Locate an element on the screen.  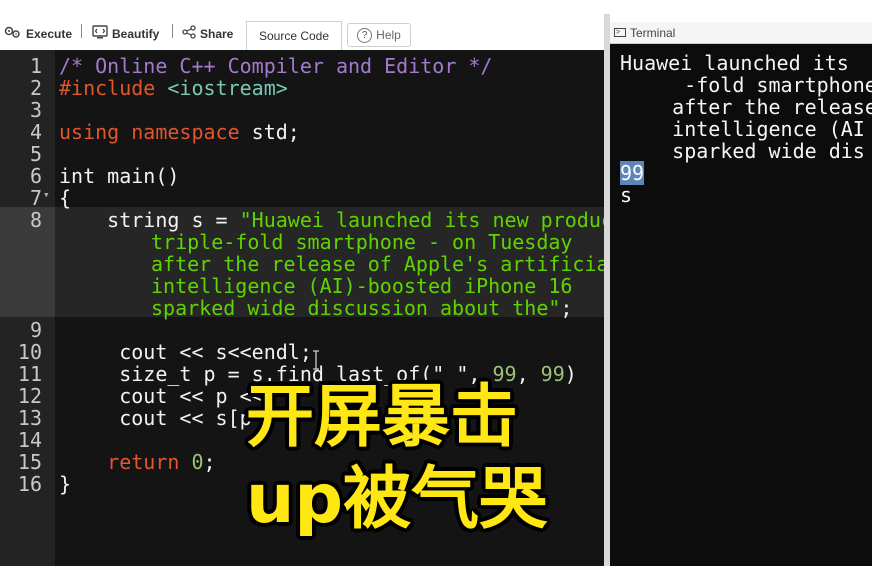
code-token: std; is located at coordinates (269, 132).